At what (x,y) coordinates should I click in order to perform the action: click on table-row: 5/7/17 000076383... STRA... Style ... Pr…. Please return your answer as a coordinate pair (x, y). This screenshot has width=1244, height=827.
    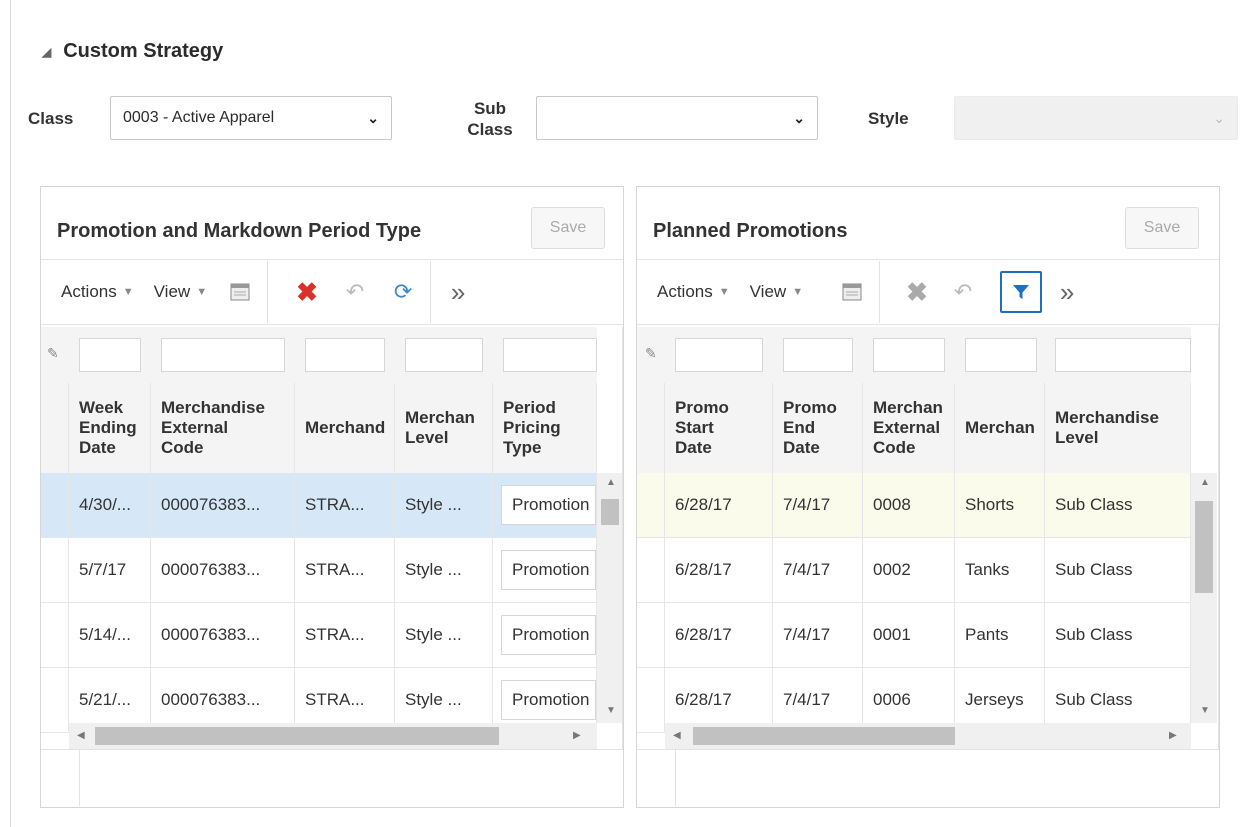
    Looking at the image, I should click on (319, 570).